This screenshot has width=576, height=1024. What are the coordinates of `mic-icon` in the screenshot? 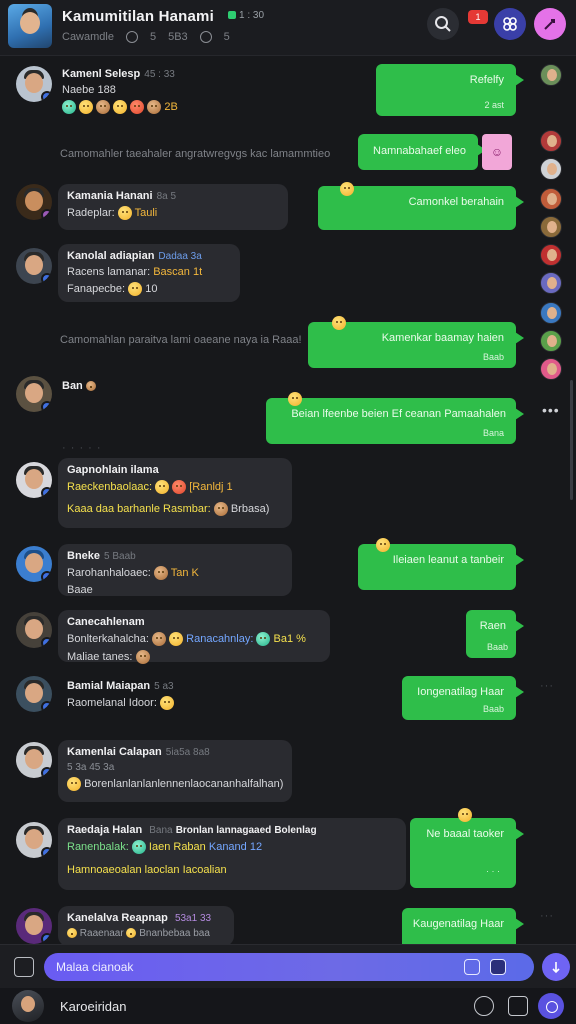 It's located at (556, 968).